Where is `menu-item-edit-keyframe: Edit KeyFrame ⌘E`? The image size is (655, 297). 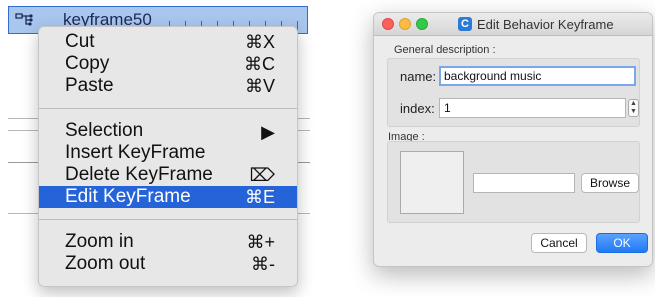
menu-item-edit-keyframe: Edit KeyFrame ⌘E is located at coordinates (168, 197).